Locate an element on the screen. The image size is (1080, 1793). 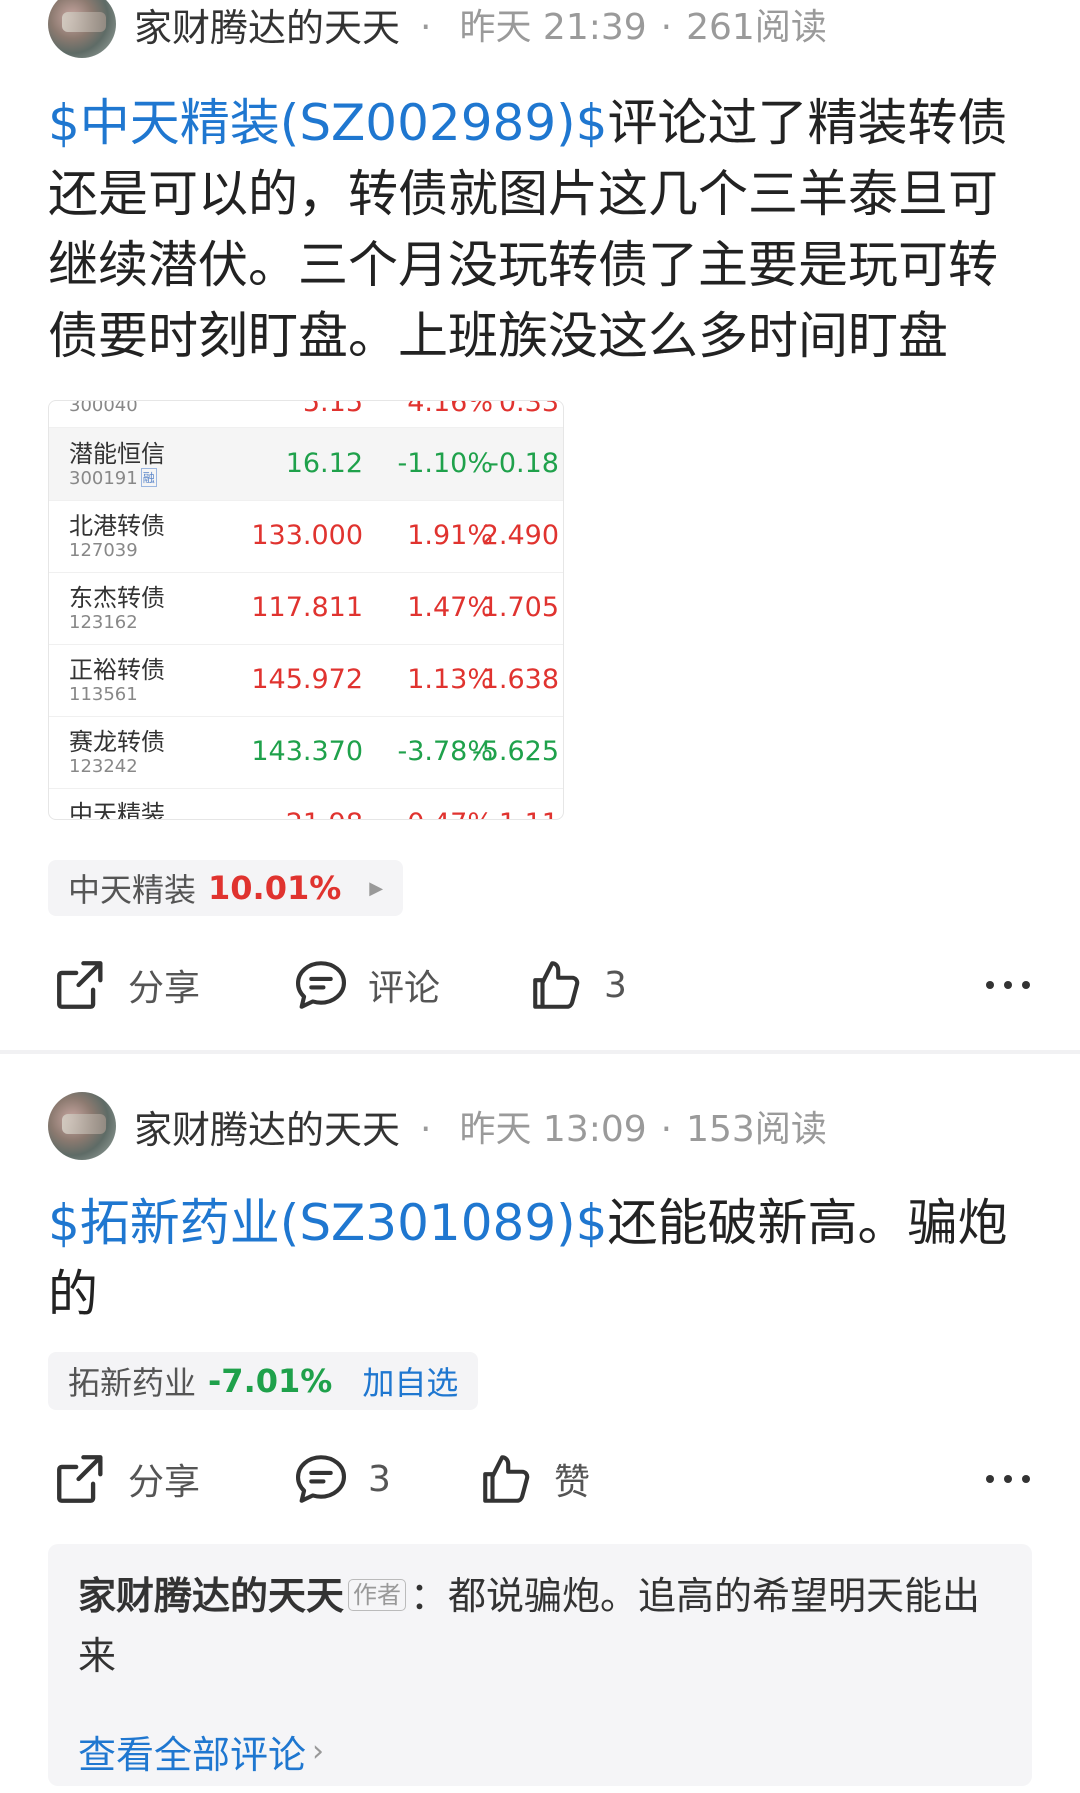
quote-code: 127039 is located at coordinates (103, 550).